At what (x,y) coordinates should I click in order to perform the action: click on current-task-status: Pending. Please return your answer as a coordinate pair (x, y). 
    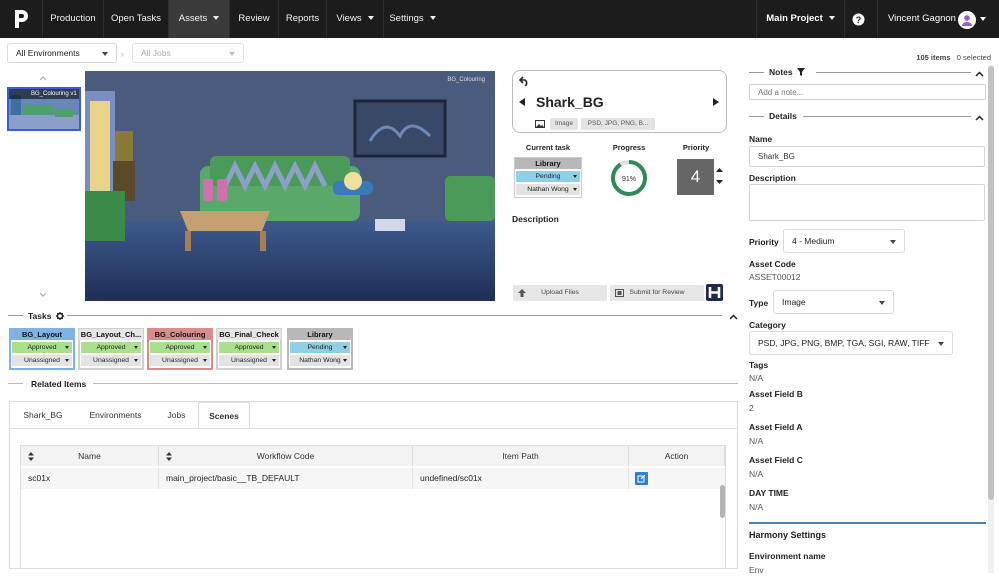
    Looking at the image, I should click on (548, 176).